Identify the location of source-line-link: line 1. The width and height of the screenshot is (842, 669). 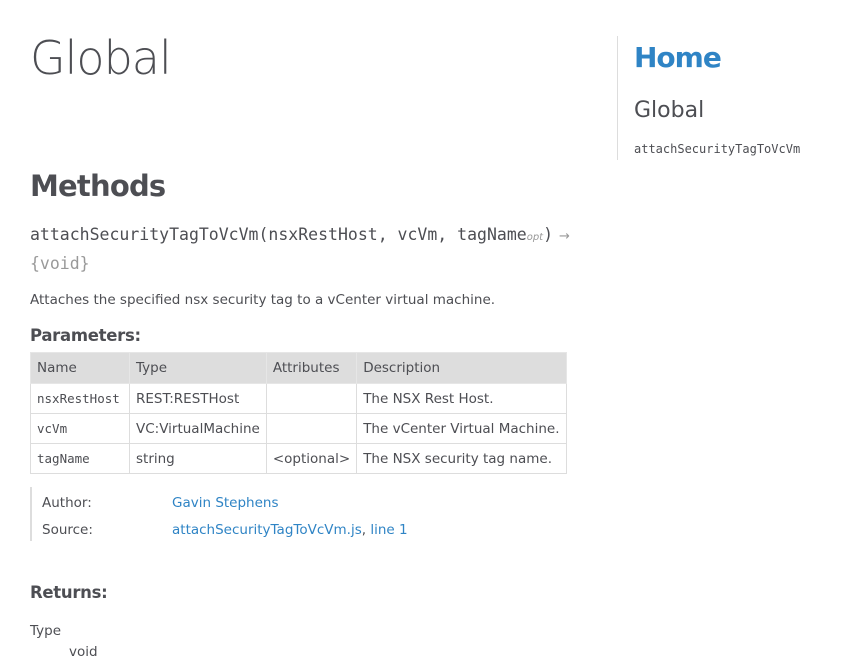
(388, 530).